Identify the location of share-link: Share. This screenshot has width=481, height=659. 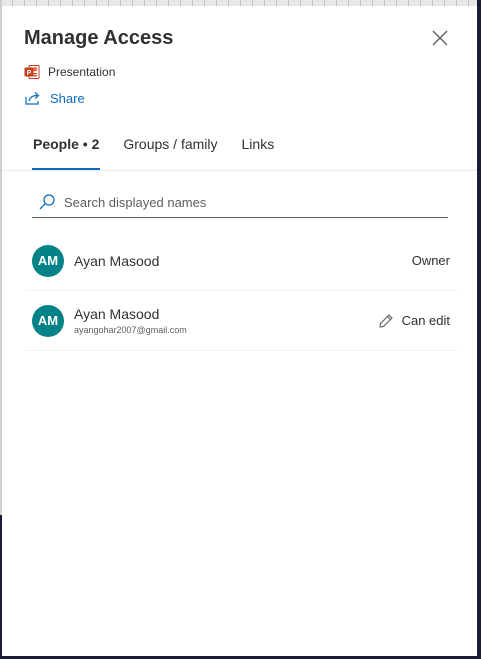
(54, 98).